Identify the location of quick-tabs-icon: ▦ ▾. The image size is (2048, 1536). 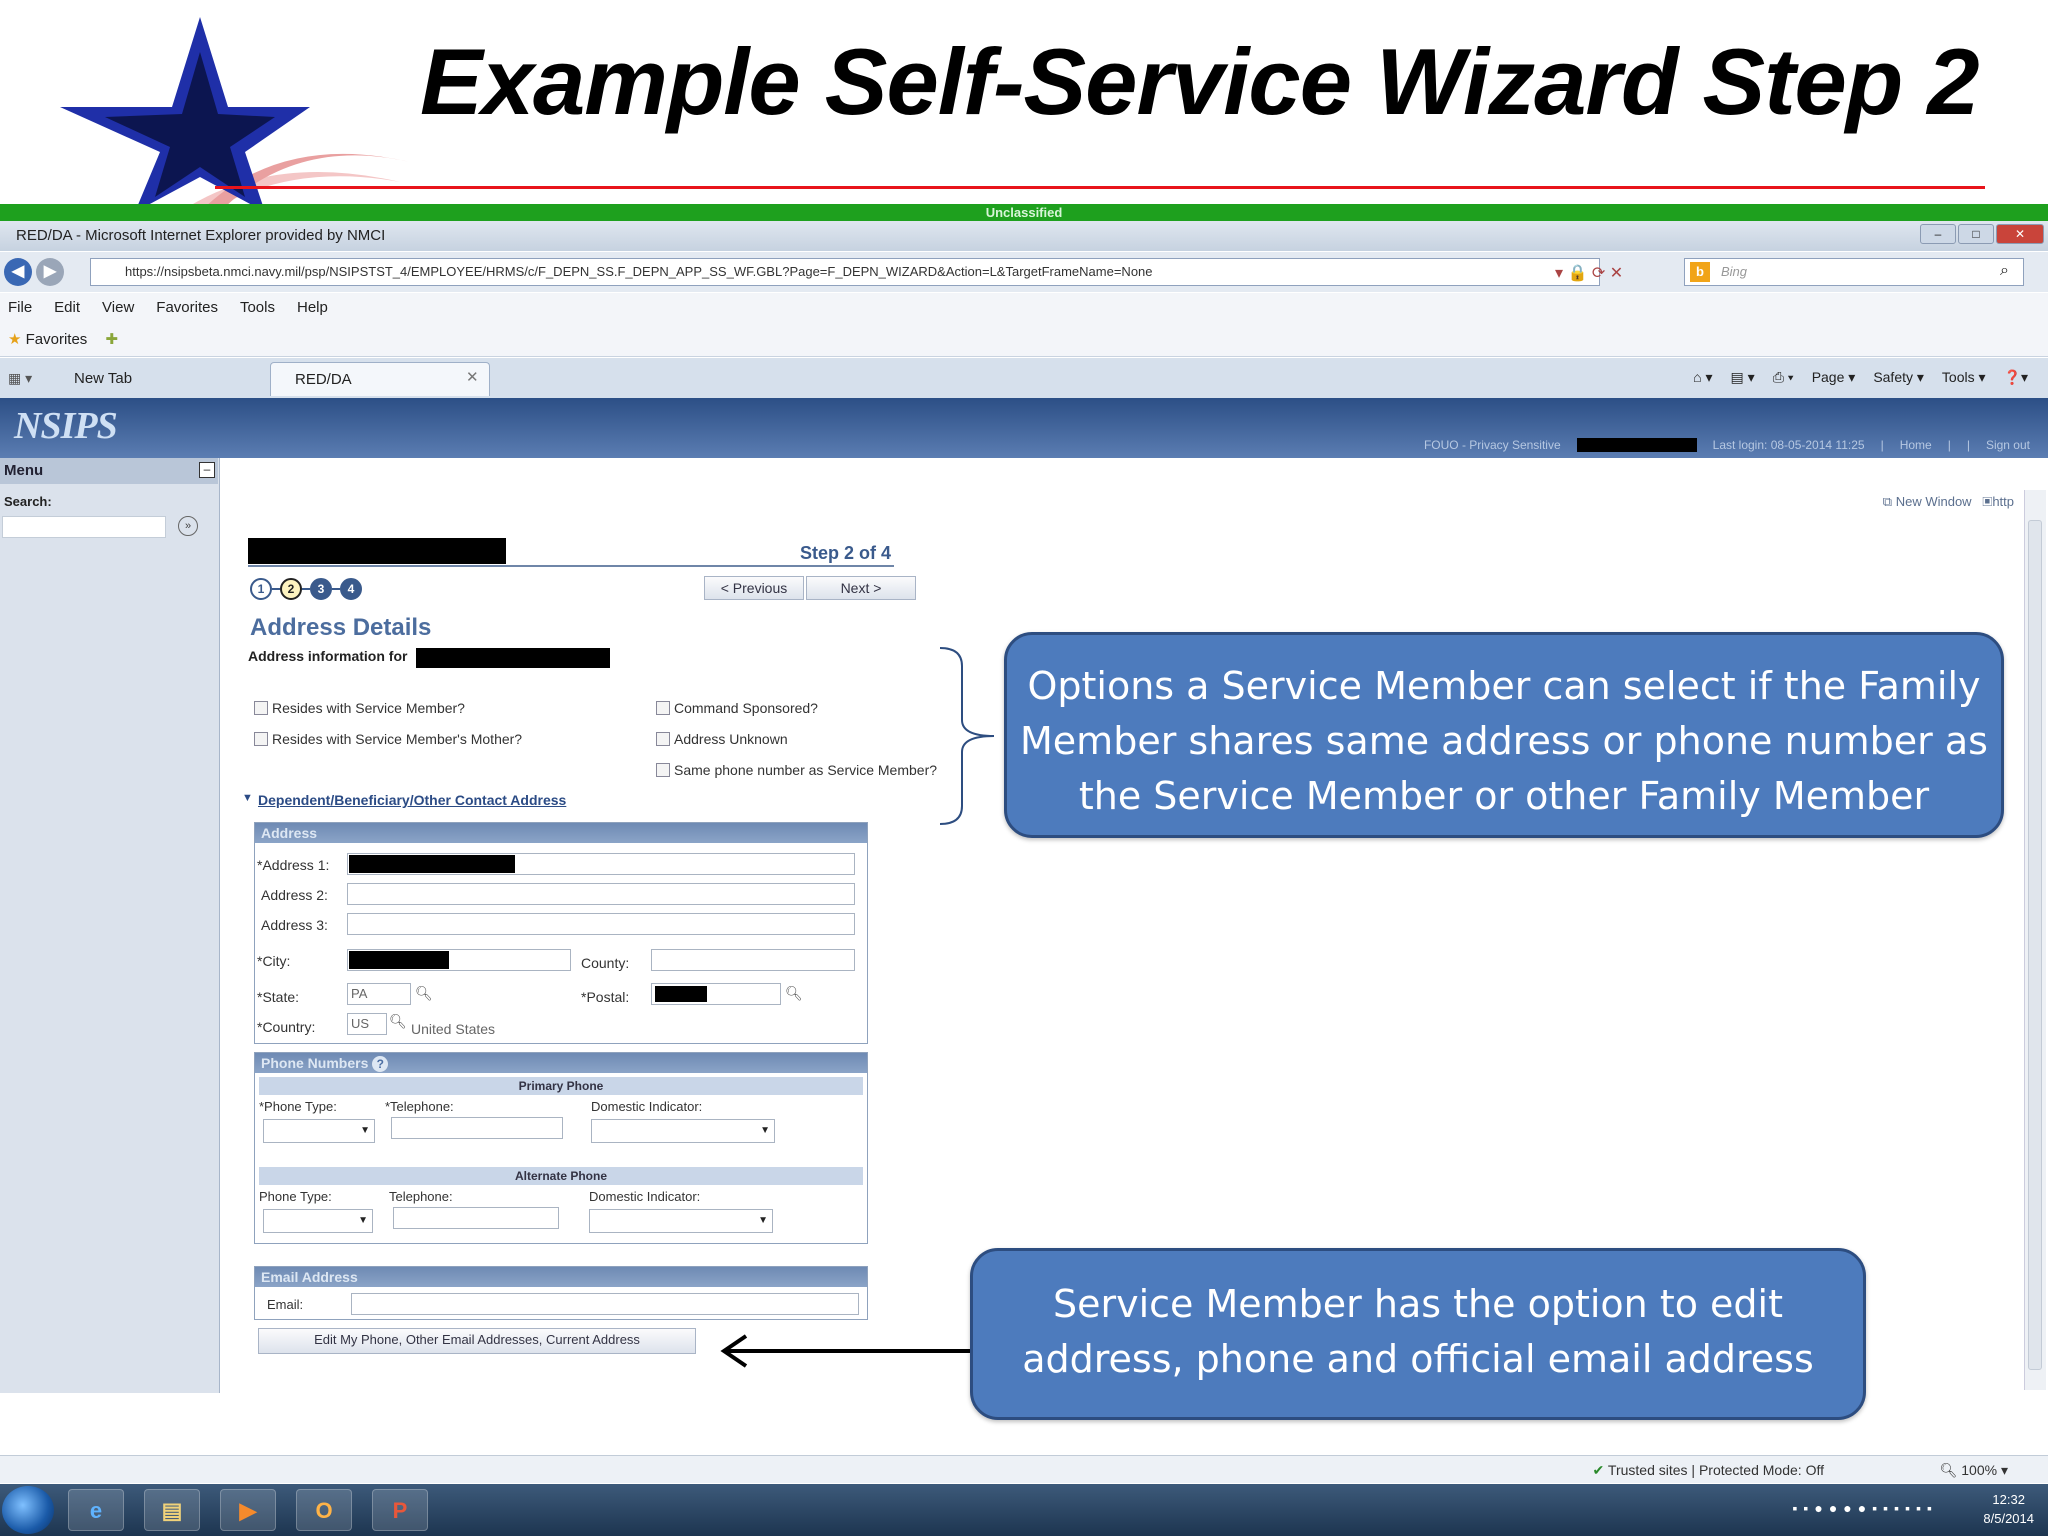
(20, 378).